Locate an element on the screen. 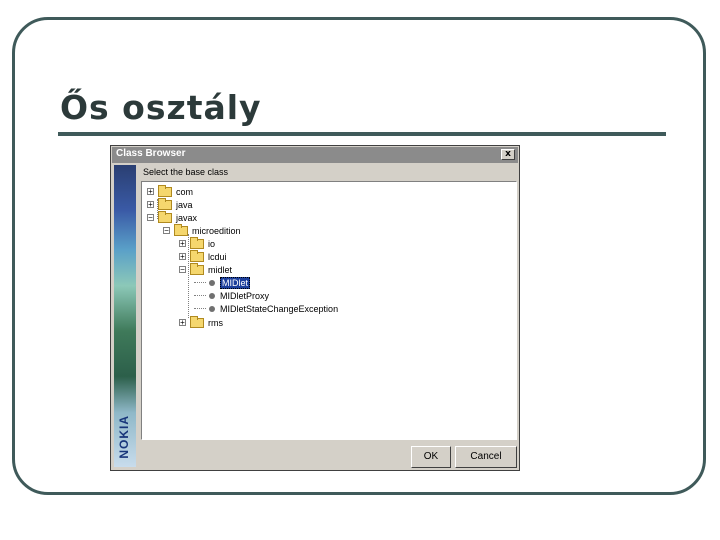  tree-node-java: + java is located at coordinates (170, 204).